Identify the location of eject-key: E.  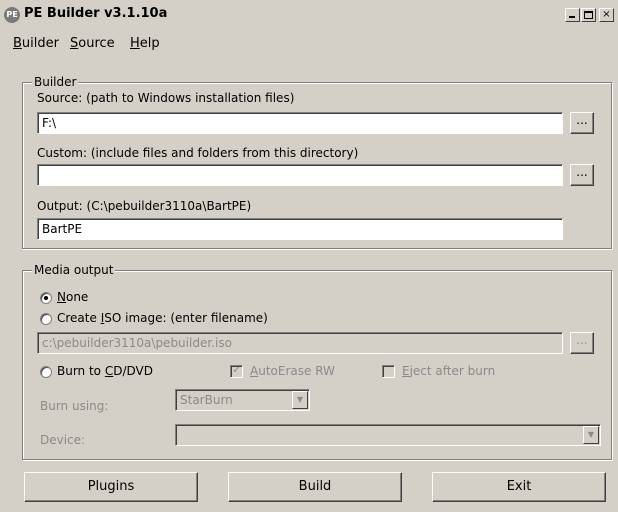
(406, 371).